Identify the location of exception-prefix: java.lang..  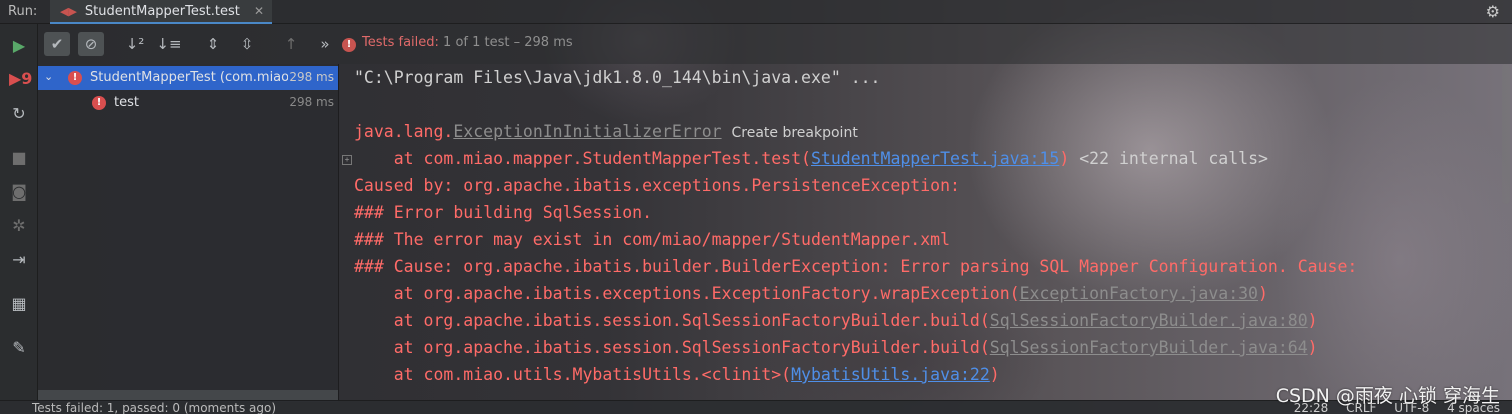
(404, 131).